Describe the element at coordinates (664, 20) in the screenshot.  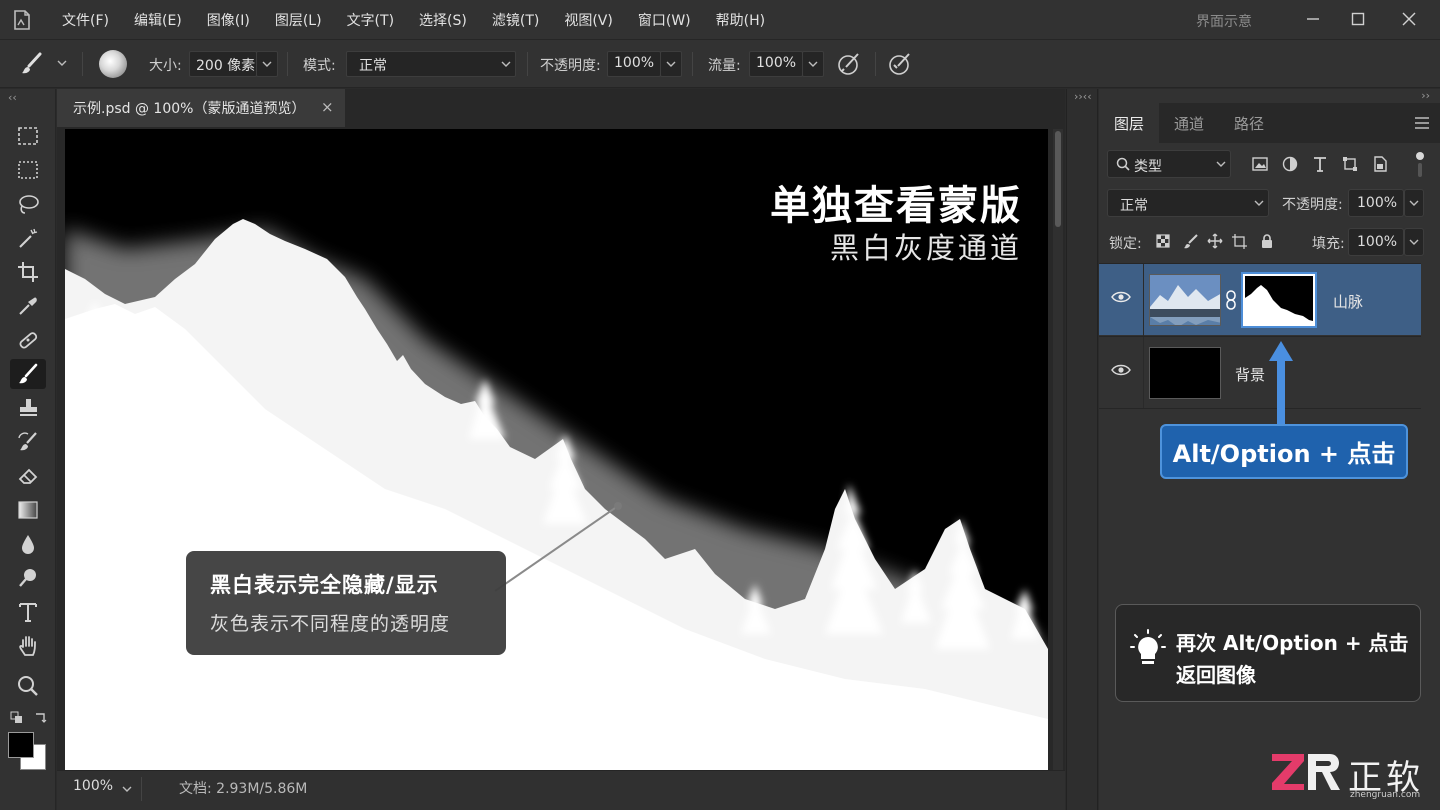
I see `menu-window: 窗口(W)` at that location.